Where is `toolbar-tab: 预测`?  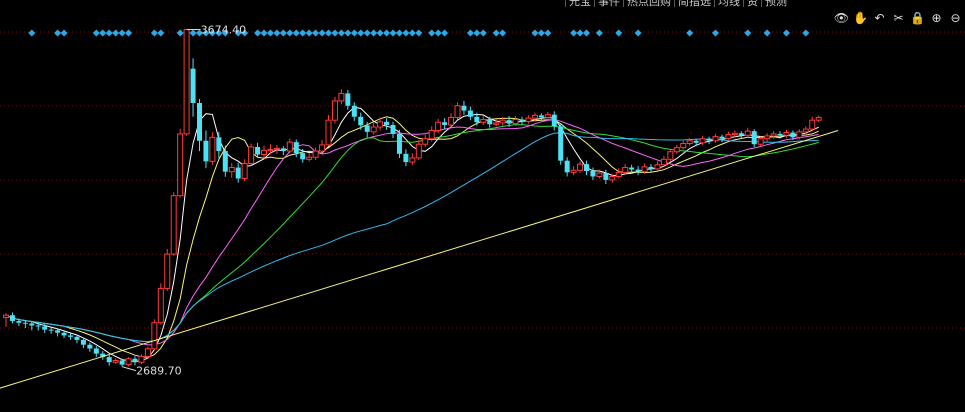 toolbar-tab: 预测 is located at coordinates (775, 3).